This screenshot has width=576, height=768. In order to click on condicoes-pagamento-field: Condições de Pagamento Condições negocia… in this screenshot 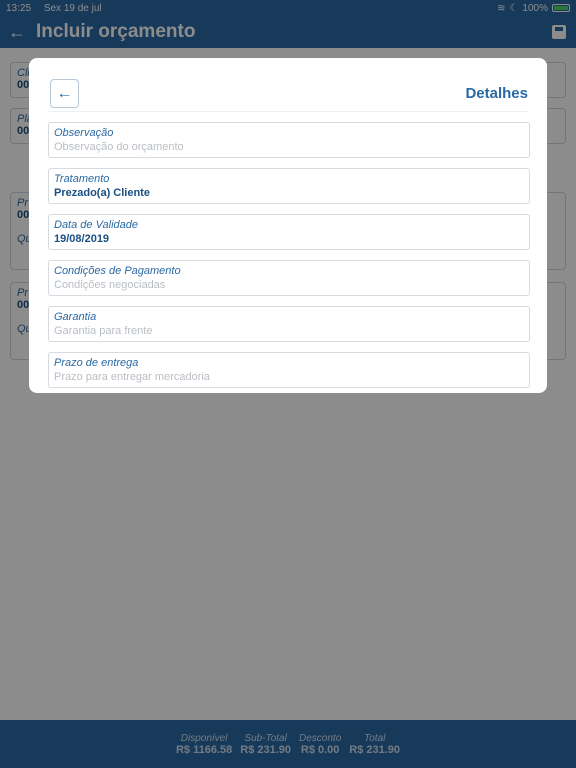, I will do `click(289, 278)`.